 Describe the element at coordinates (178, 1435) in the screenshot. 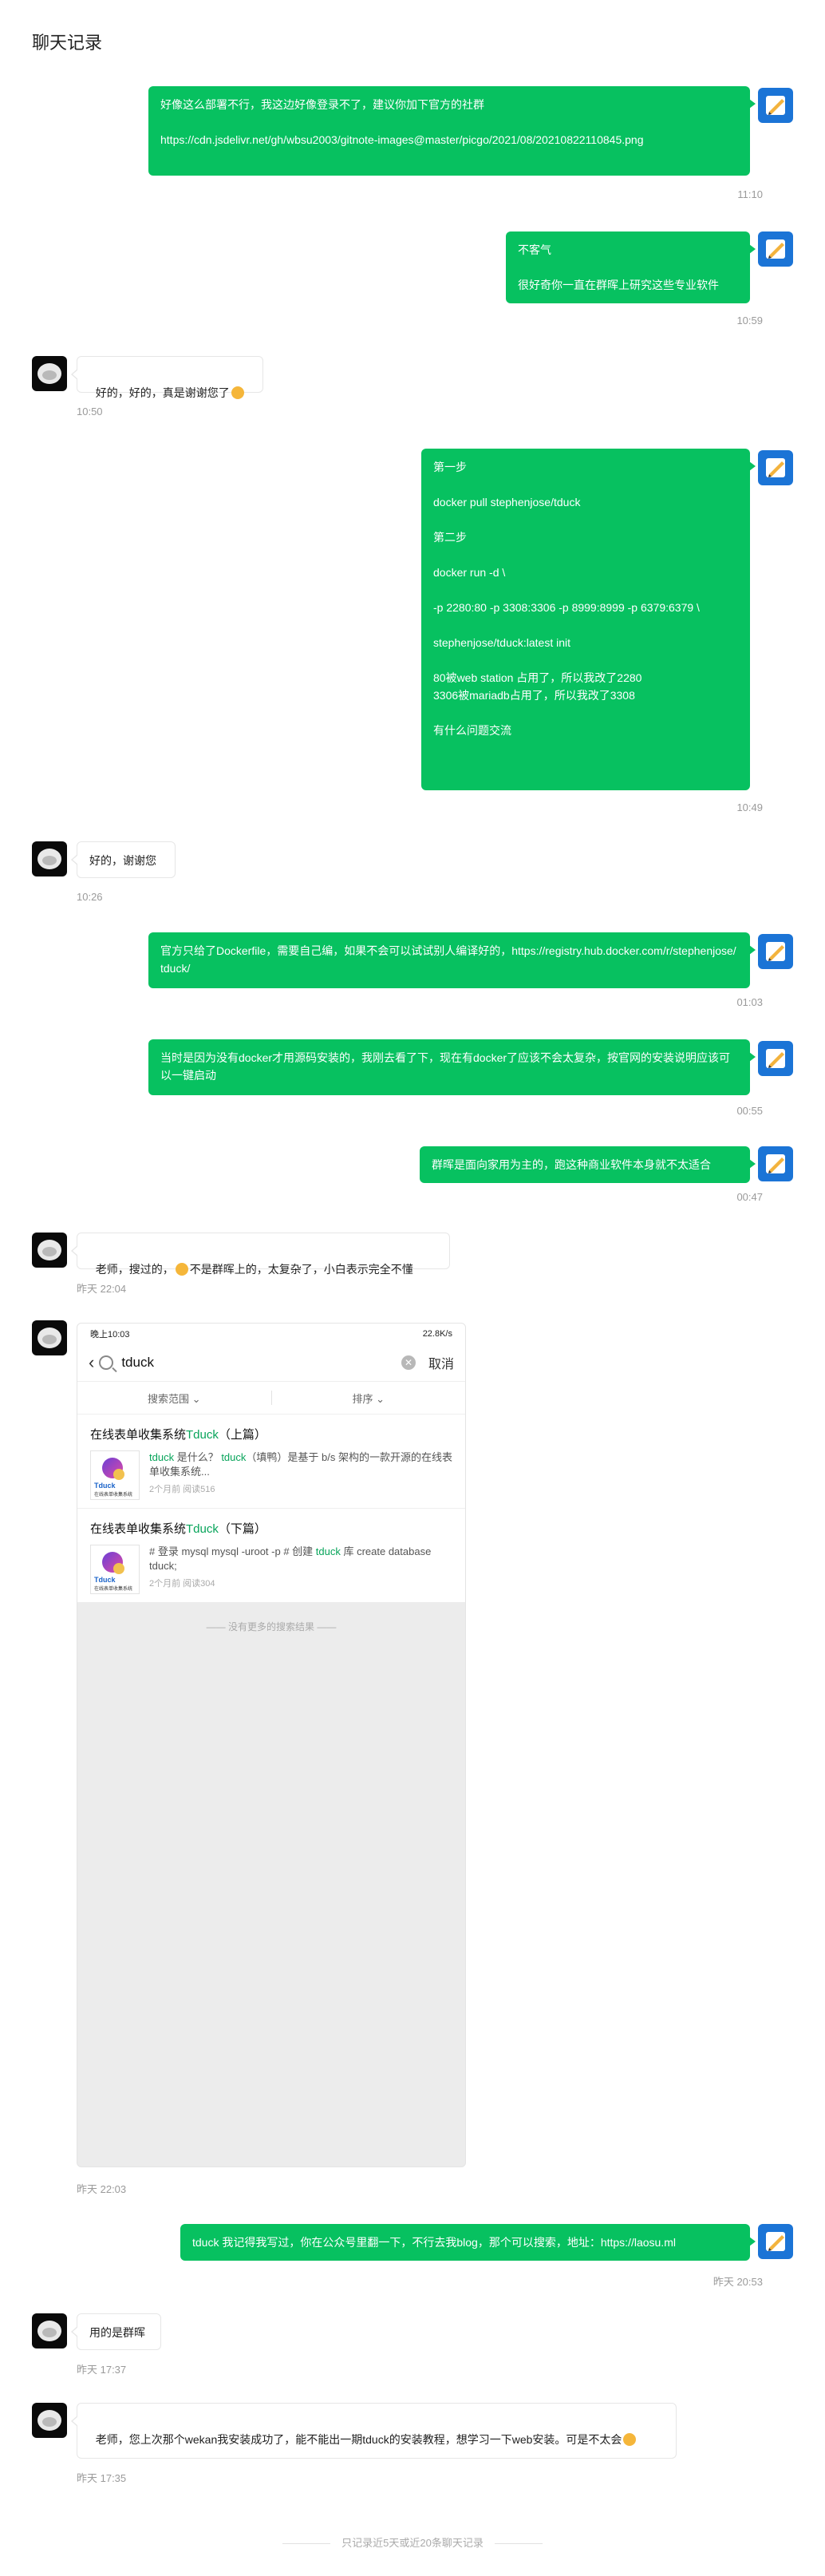

I see `result-title: 在线表单收集系统Tduck（上篇）` at that location.